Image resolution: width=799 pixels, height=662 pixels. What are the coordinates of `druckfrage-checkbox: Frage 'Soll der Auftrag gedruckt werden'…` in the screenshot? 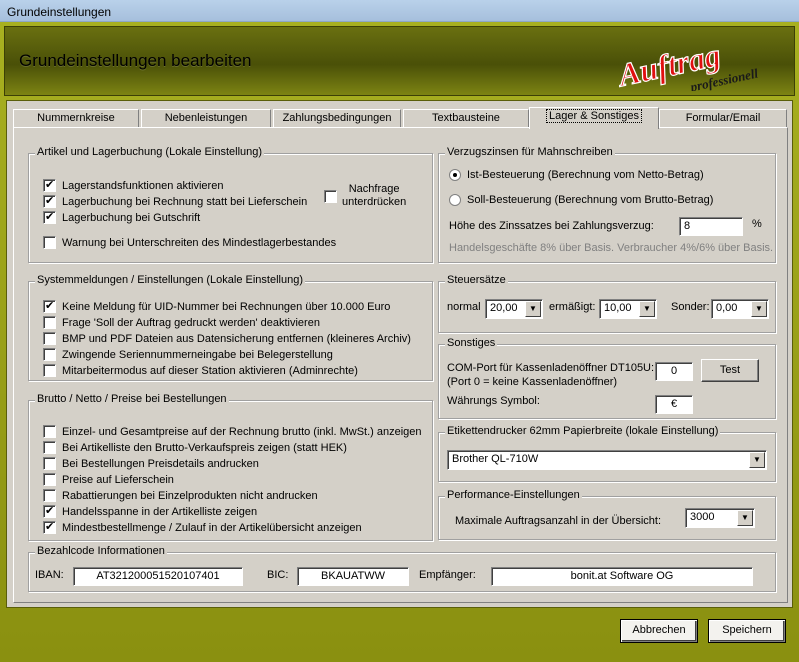 It's located at (181, 322).